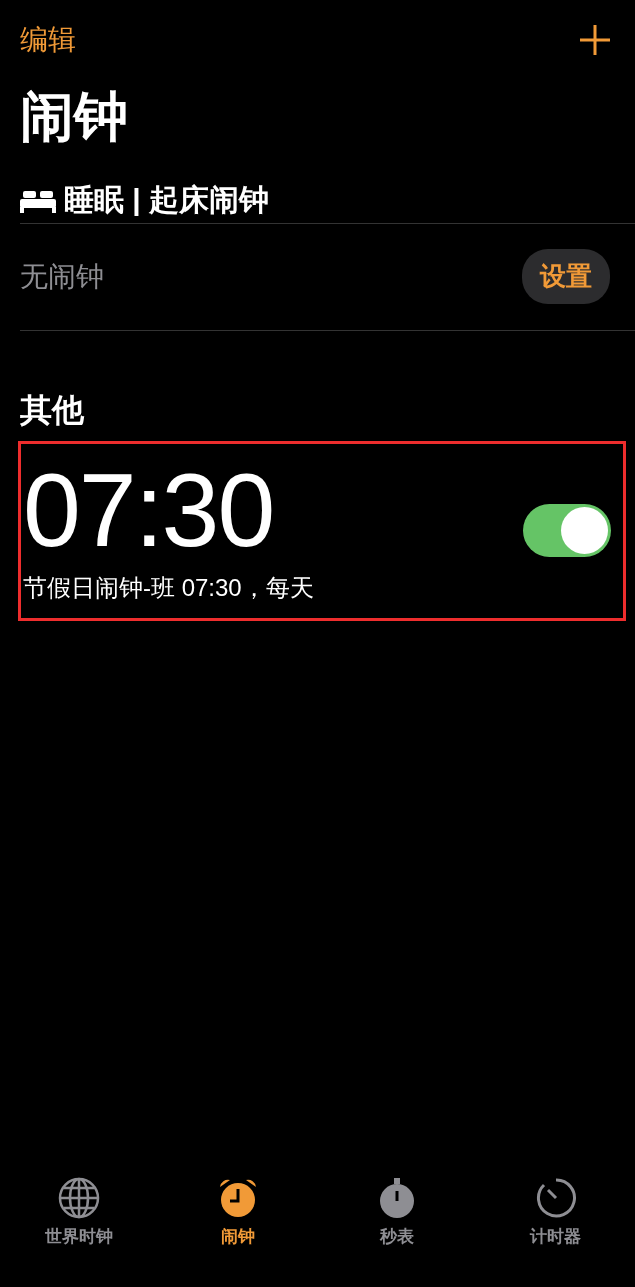 This screenshot has width=635, height=1287. Describe the element at coordinates (567, 531) in the screenshot. I see `toggle-switch` at that location.